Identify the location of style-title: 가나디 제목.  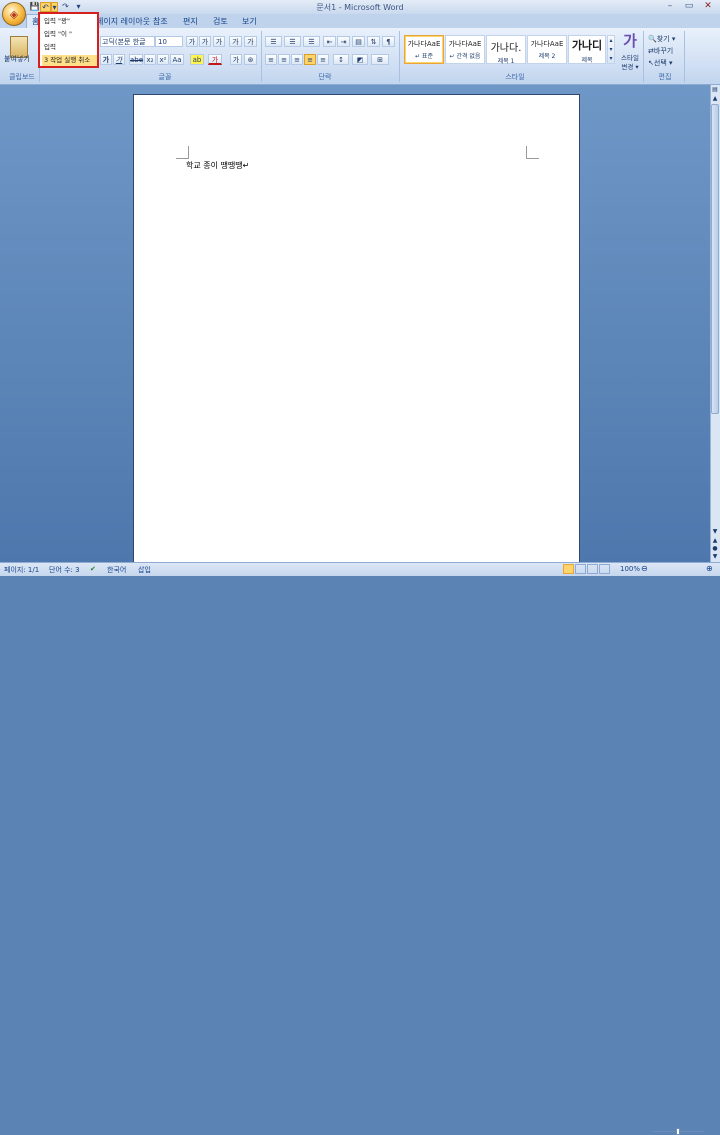
(587, 49).